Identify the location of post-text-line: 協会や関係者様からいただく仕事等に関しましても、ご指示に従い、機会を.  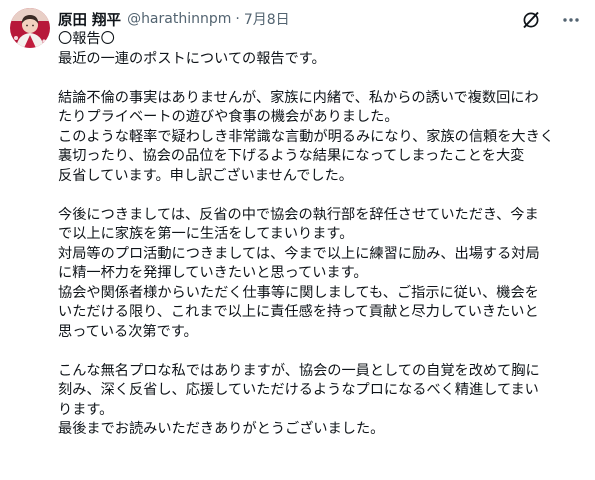
(298, 292).